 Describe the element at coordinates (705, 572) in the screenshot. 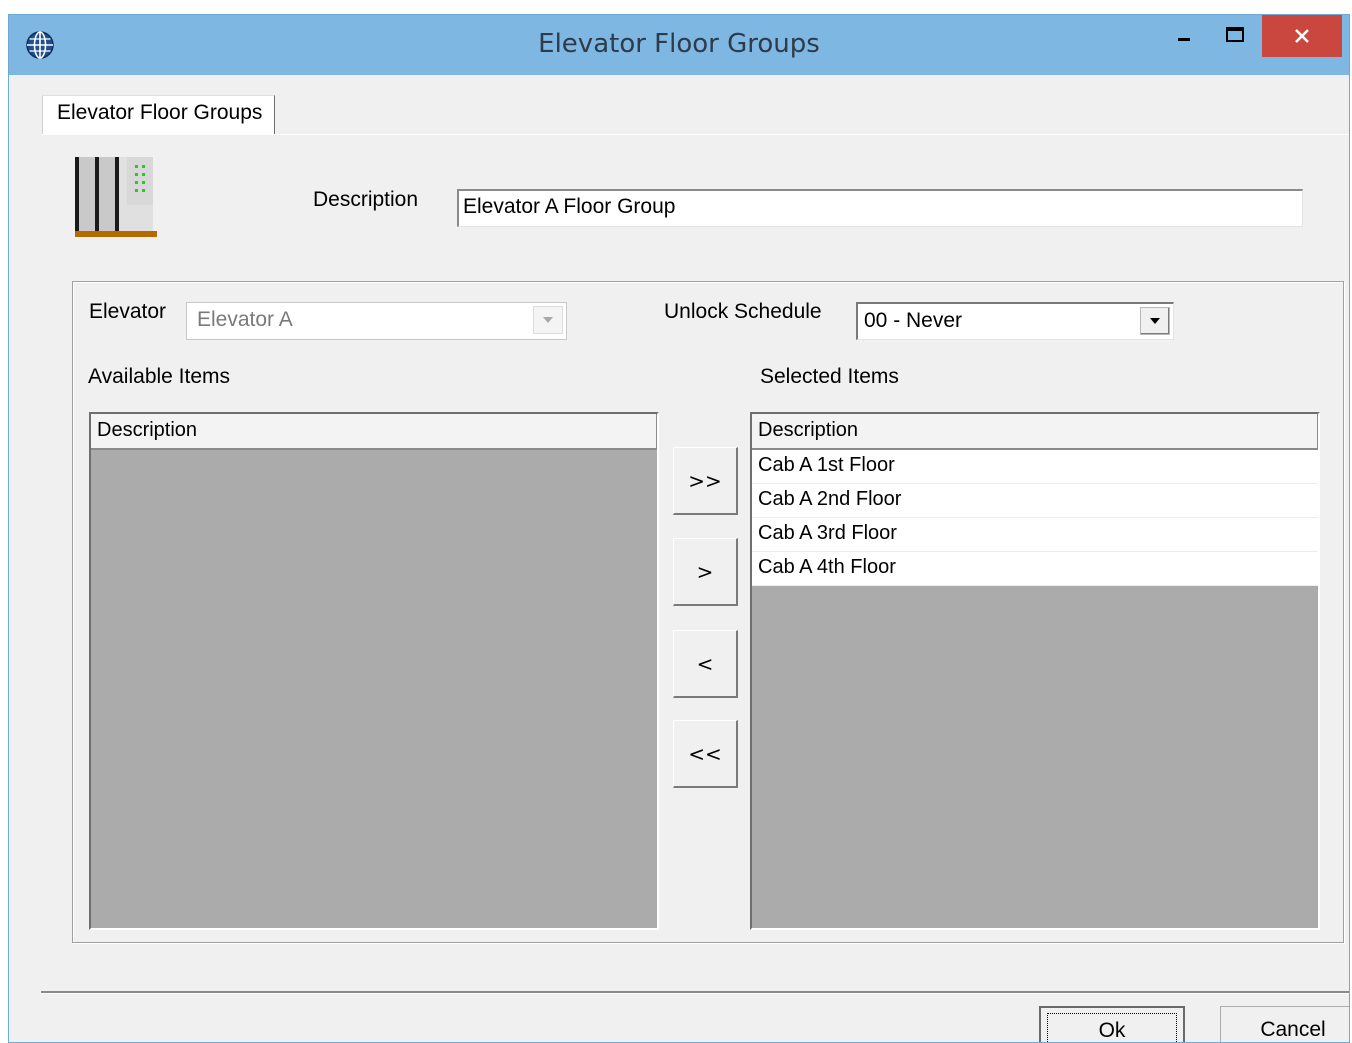

I see `add-button: >` at that location.